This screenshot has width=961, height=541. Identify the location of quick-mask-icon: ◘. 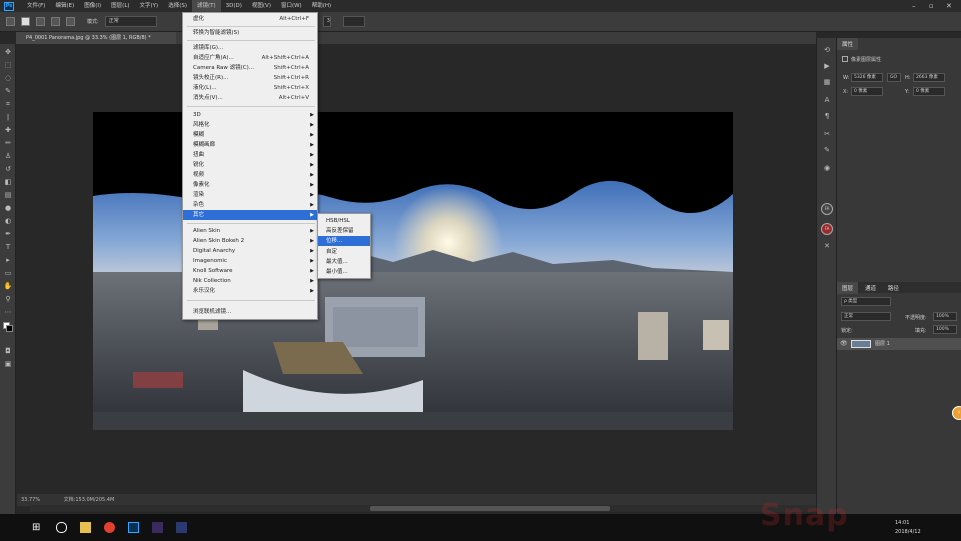
(8, 351).